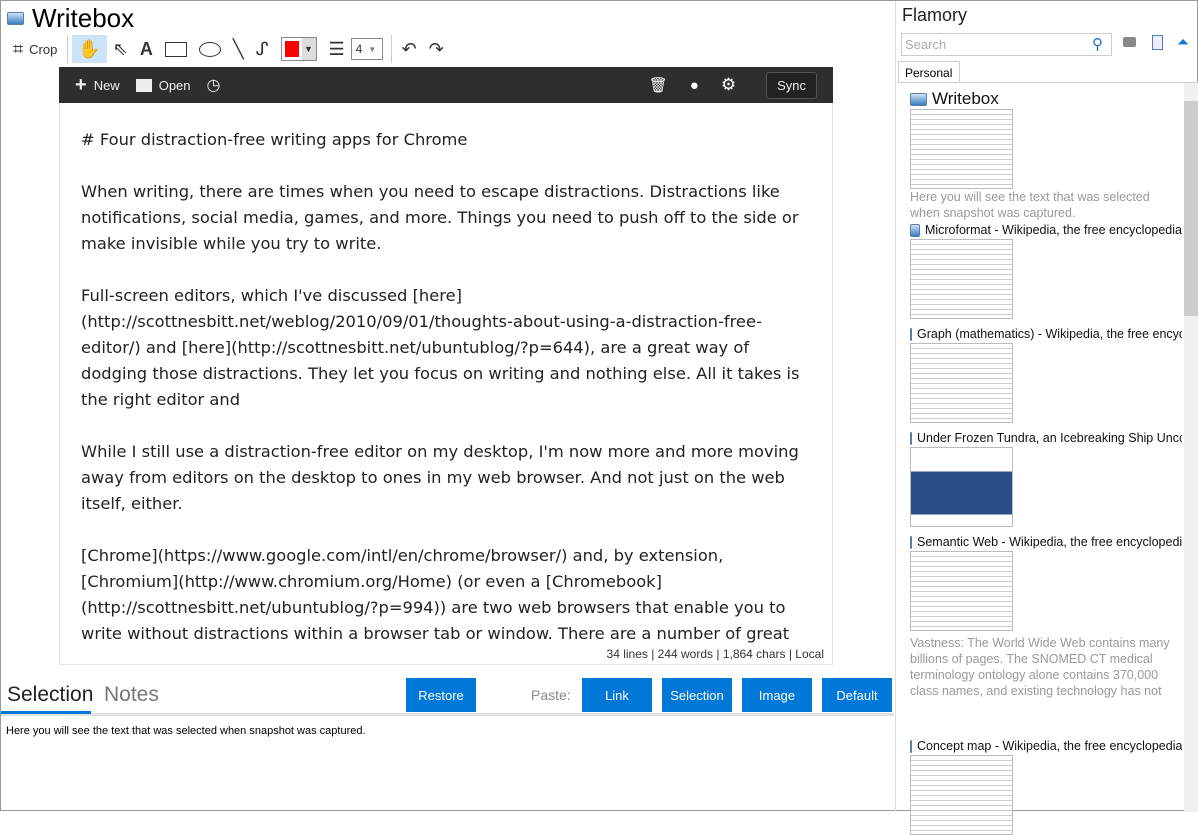 This screenshot has width=1198, height=835. What do you see at coordinates (176, 49) in the screenshot?
I see `rectangle-tool` at bounding box center [176, 49].